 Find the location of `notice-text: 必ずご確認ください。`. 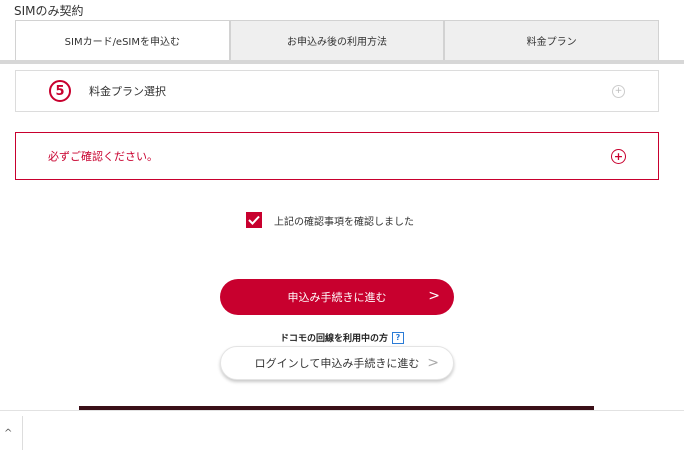

notice-text: 必ずご確認ください。 is located at coordinates (103, 156).